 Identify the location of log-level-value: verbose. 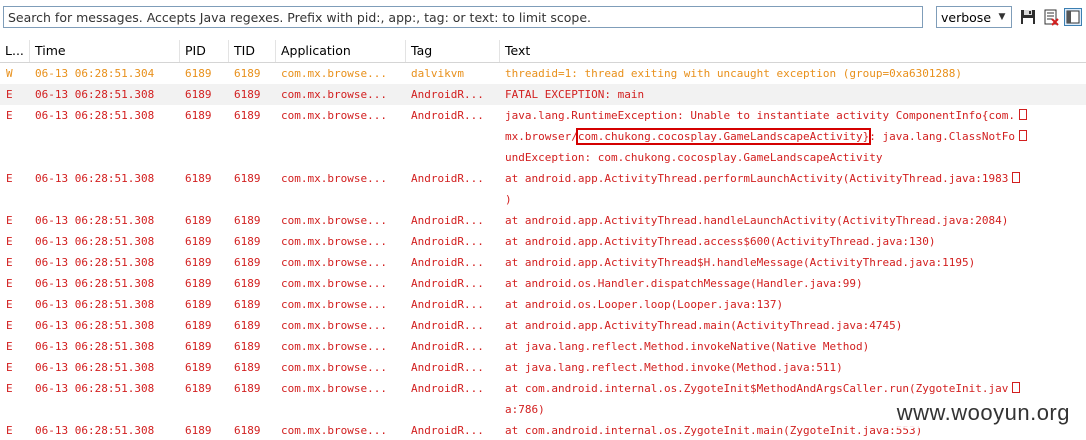
(966, 17).